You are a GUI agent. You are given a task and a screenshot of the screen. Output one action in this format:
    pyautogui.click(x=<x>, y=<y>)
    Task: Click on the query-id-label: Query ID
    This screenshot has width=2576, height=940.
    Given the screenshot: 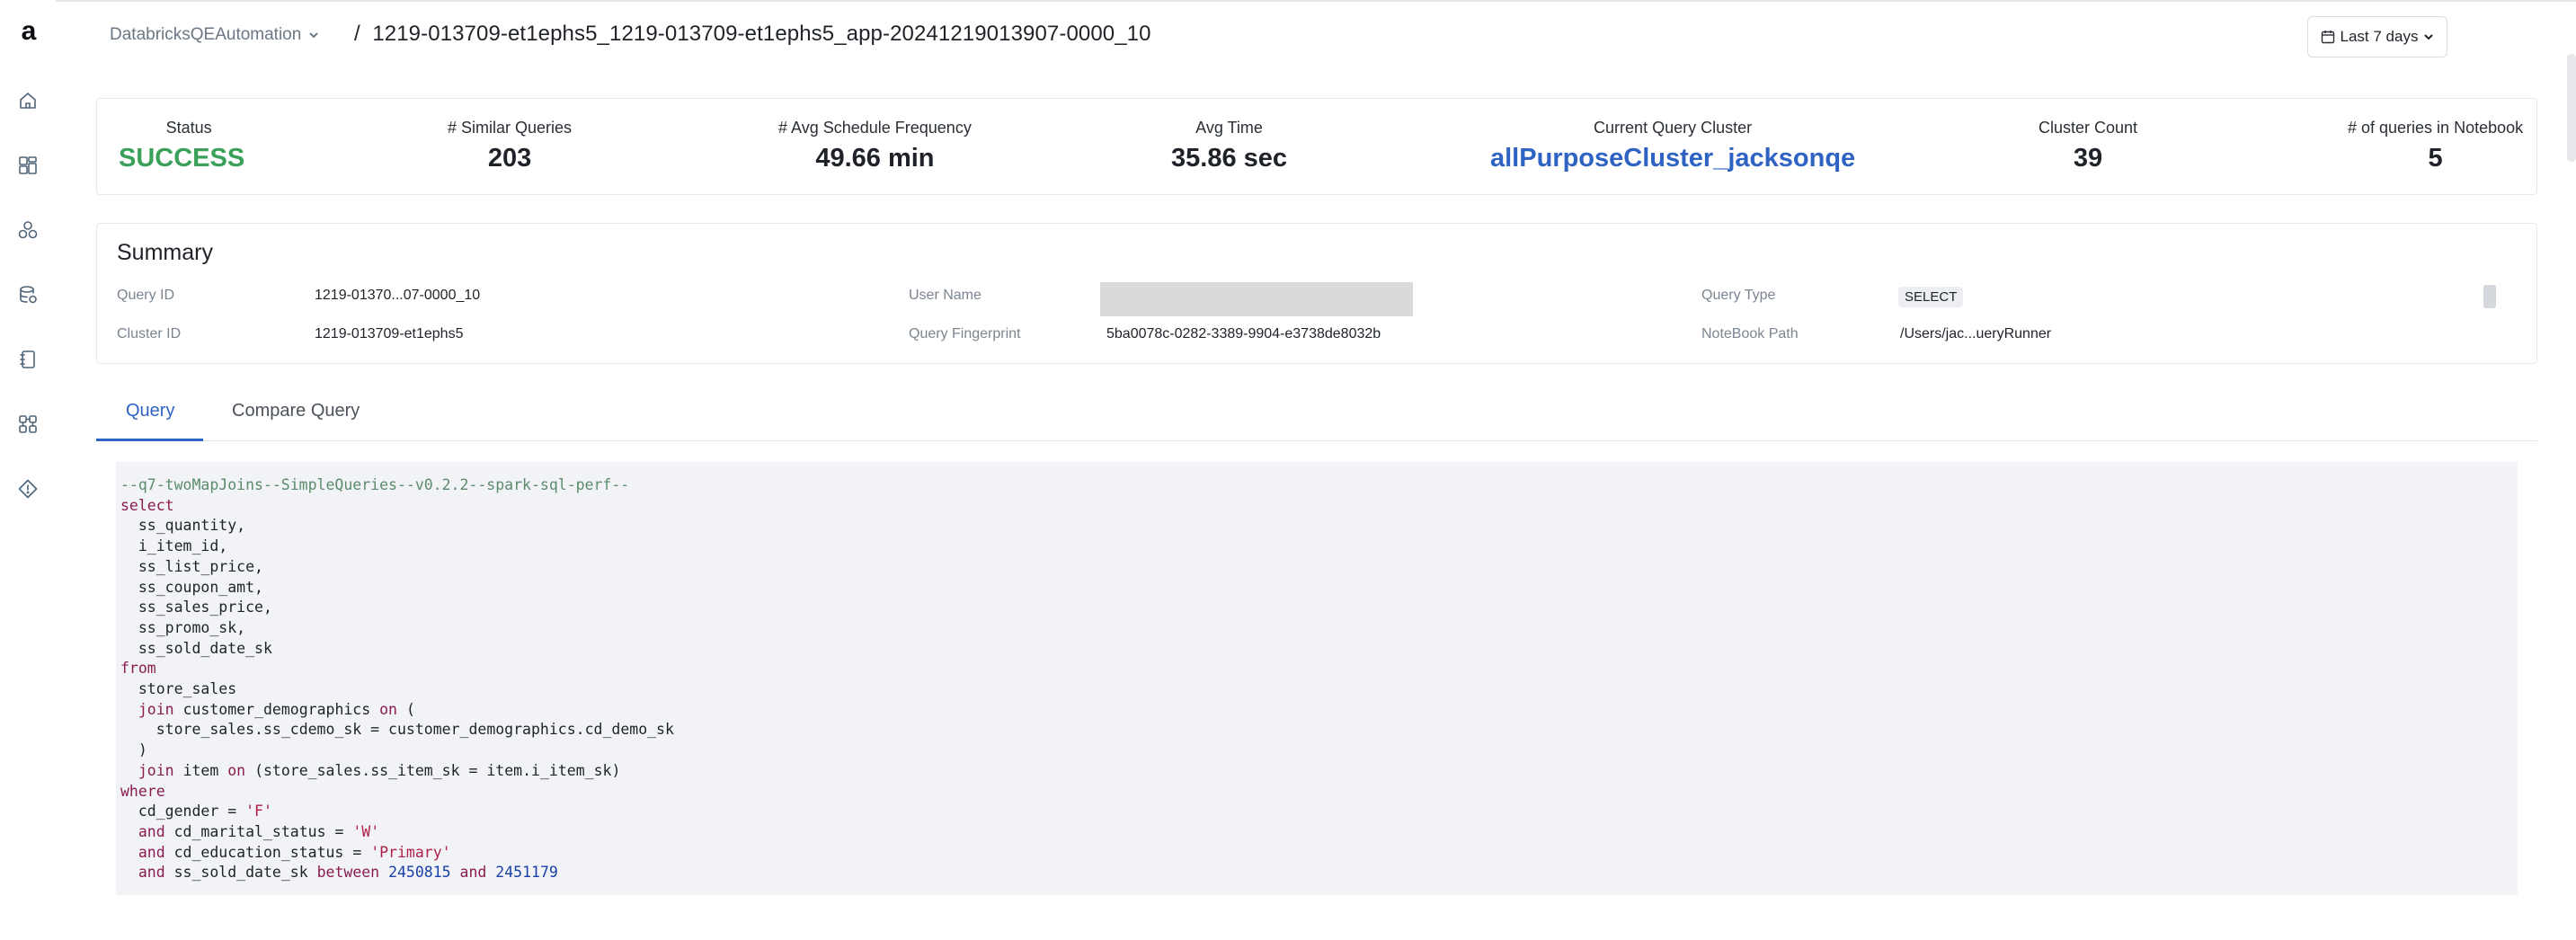 What is the action you would take?
    pyautogui.click(x=146, y=295)
    